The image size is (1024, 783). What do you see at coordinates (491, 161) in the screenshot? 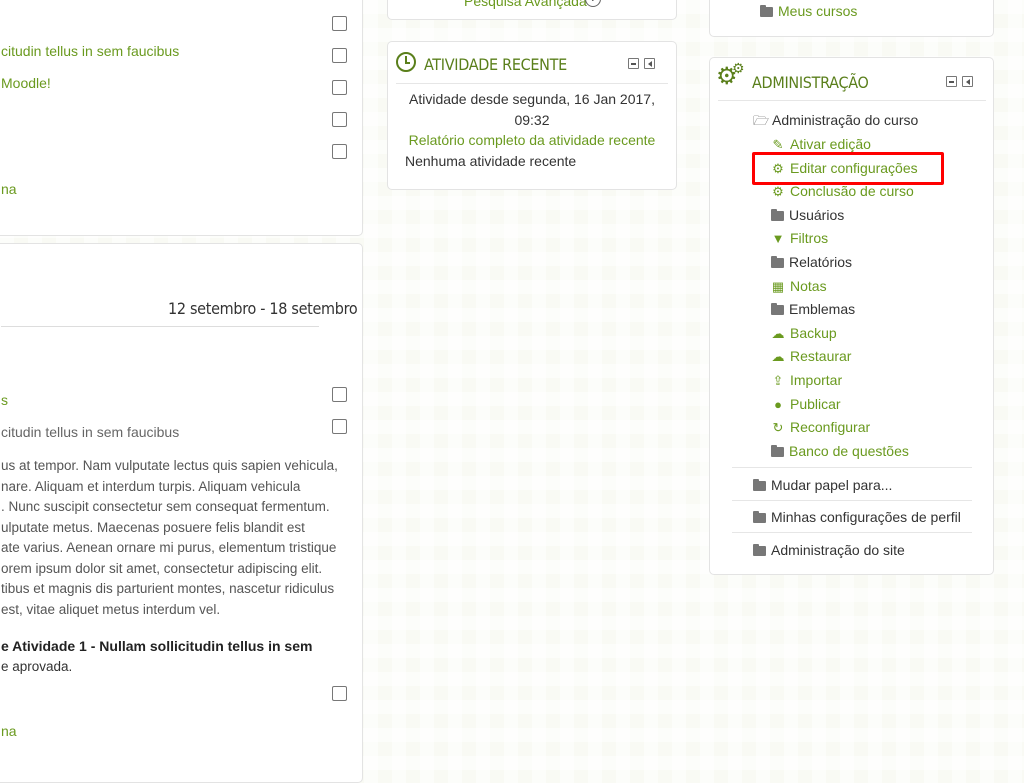
I see `no-recent-activity-text: Nenhuma atividade recente` at bounding box center [491, 161].